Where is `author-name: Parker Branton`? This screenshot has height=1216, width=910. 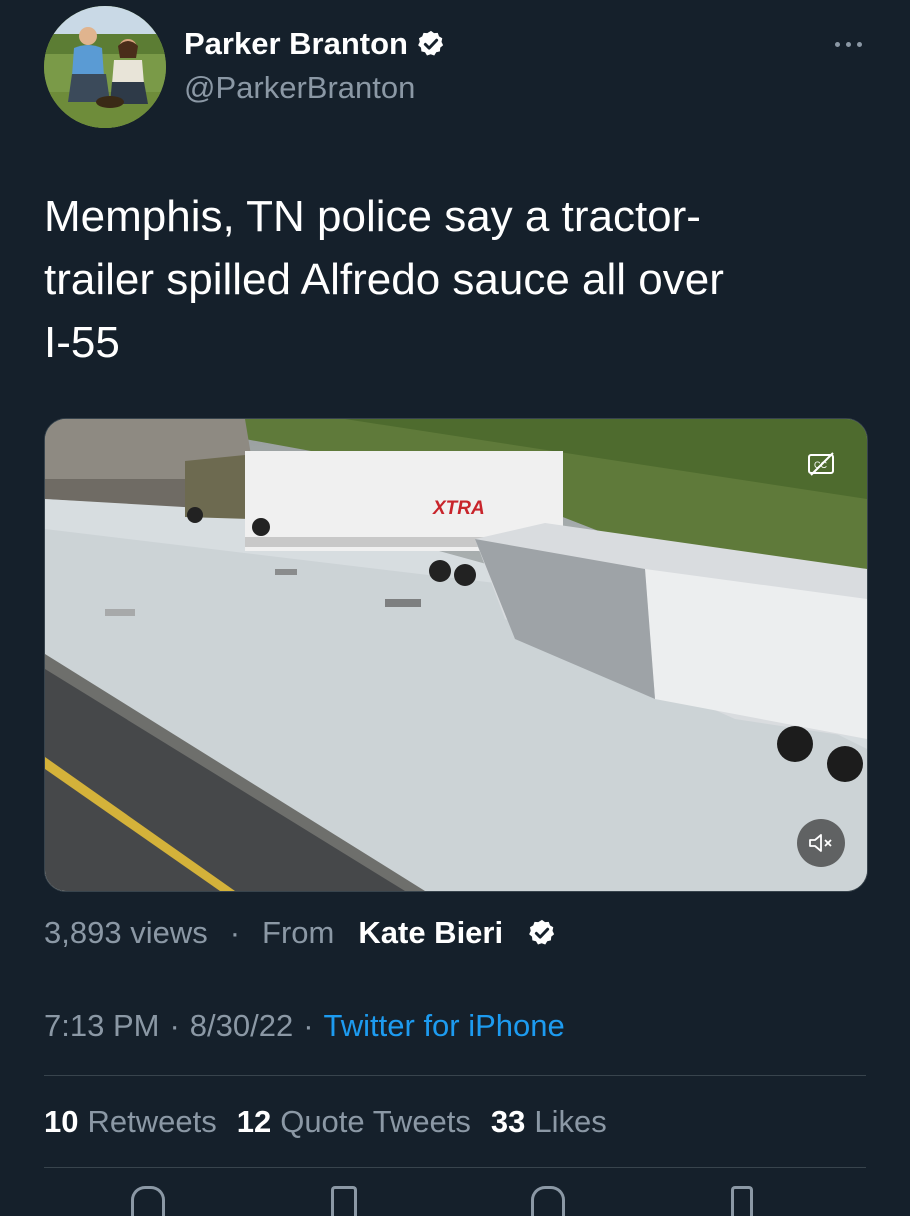 author-name: Parker Branton is located at coordinates (296, 44).